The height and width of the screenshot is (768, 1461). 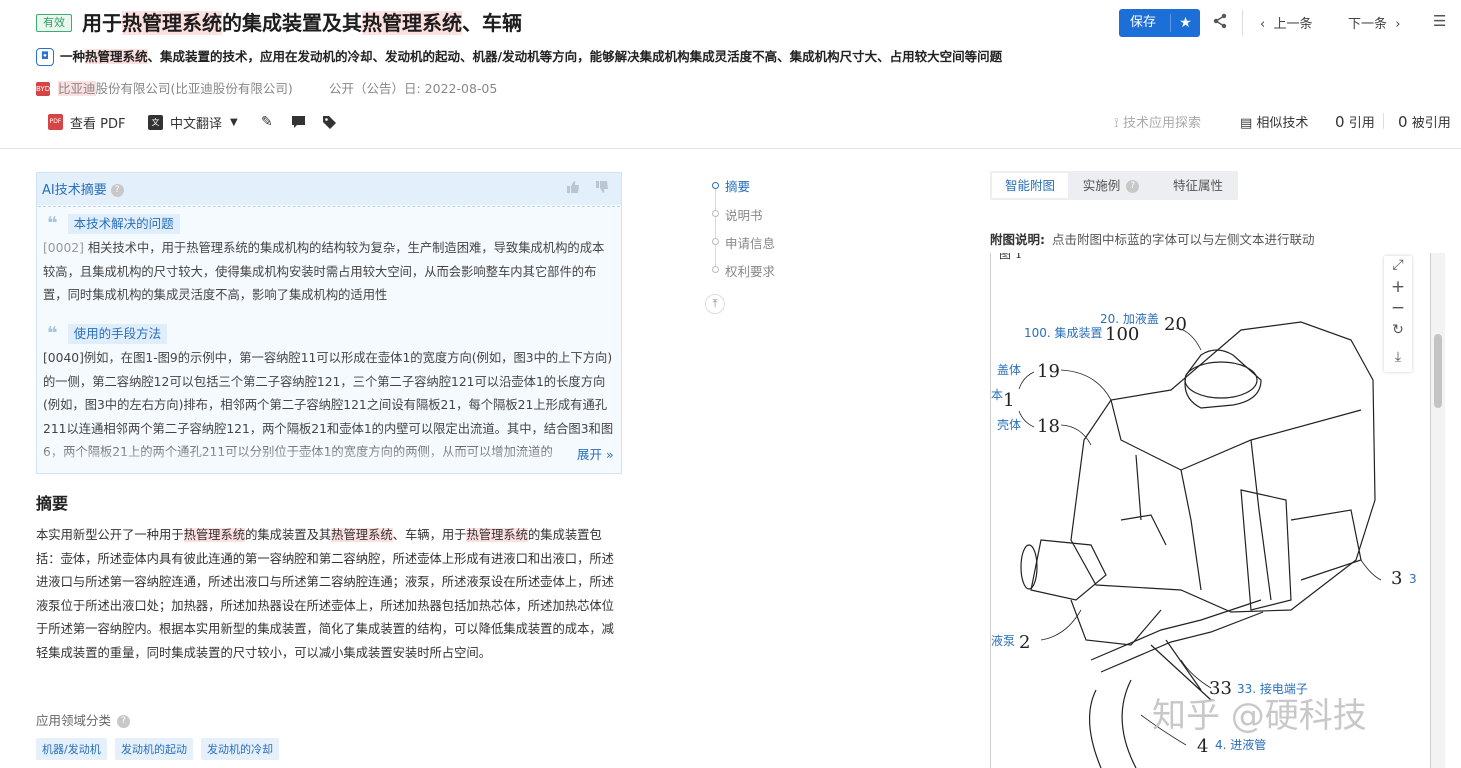 What do you see at coordinates (1240, 744) in the screenshot?
I see `figure-label-link: 4. 进液管` at bounding box center [1240, 744].